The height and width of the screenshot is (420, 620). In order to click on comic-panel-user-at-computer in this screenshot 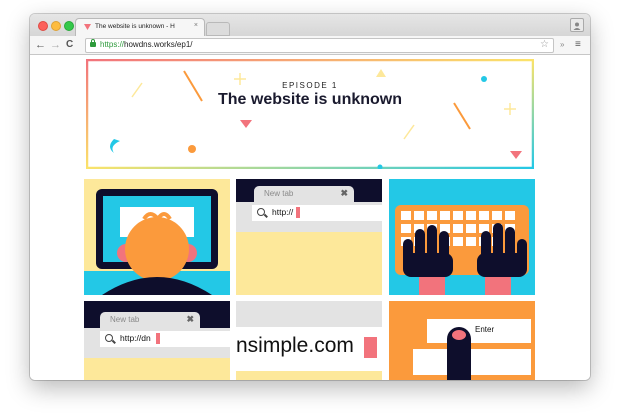, I will do `click(157, 237)`.